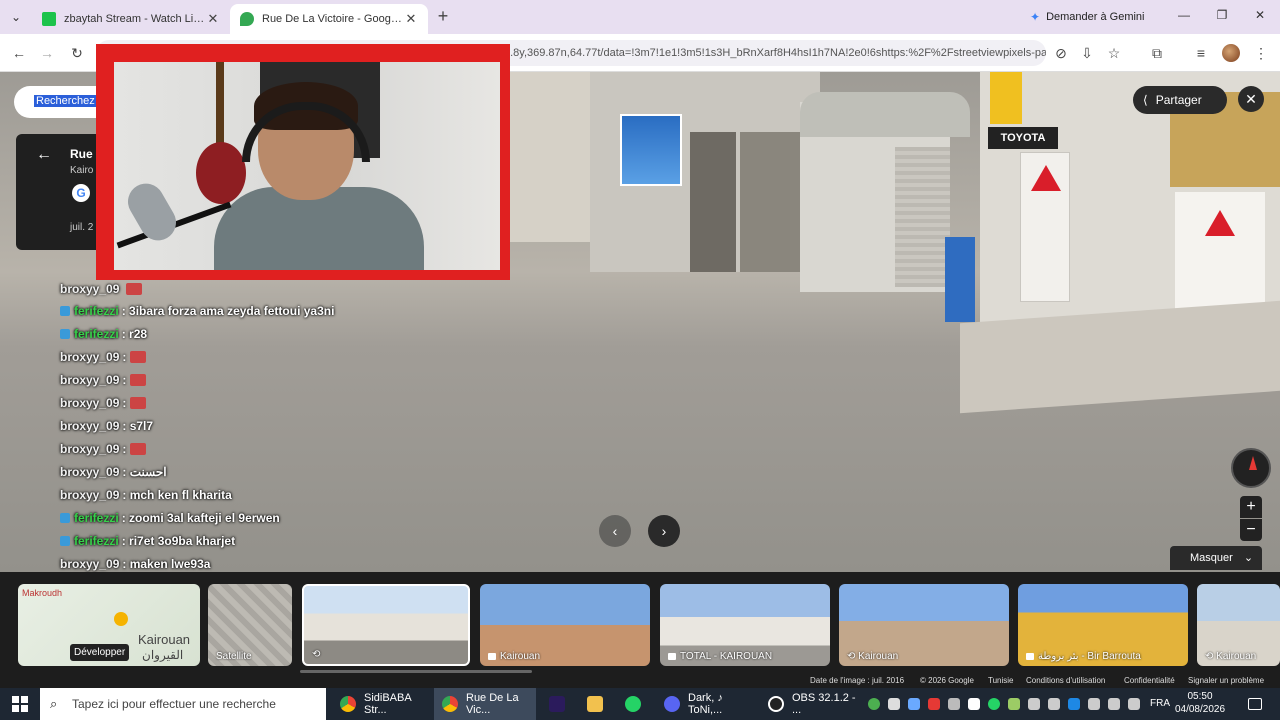  What do you see at coordinates (1216, 558) in the screenshot?
I see `hide-thumbnails-button: Masquer ⌄` at bounding box center [1216, 558].